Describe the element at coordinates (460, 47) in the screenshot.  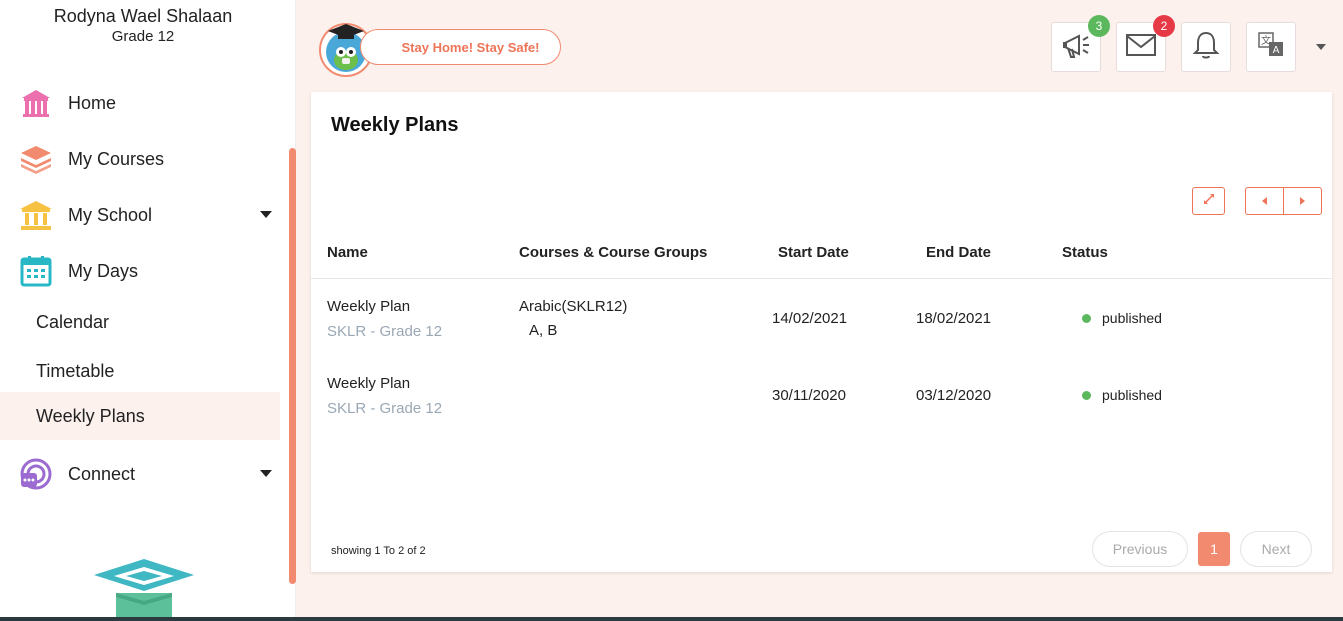
I see `stay-safe-banner: Stay Home! Stay Safe!` at that location.